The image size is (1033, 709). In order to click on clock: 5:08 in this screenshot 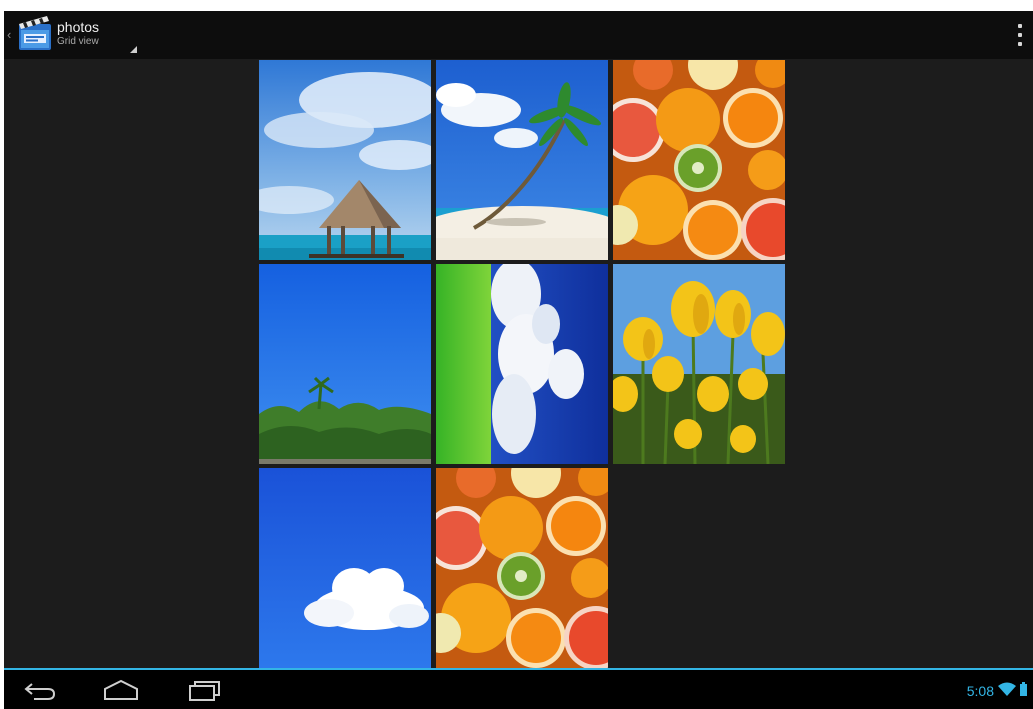, I will do `click(980, 691)`.